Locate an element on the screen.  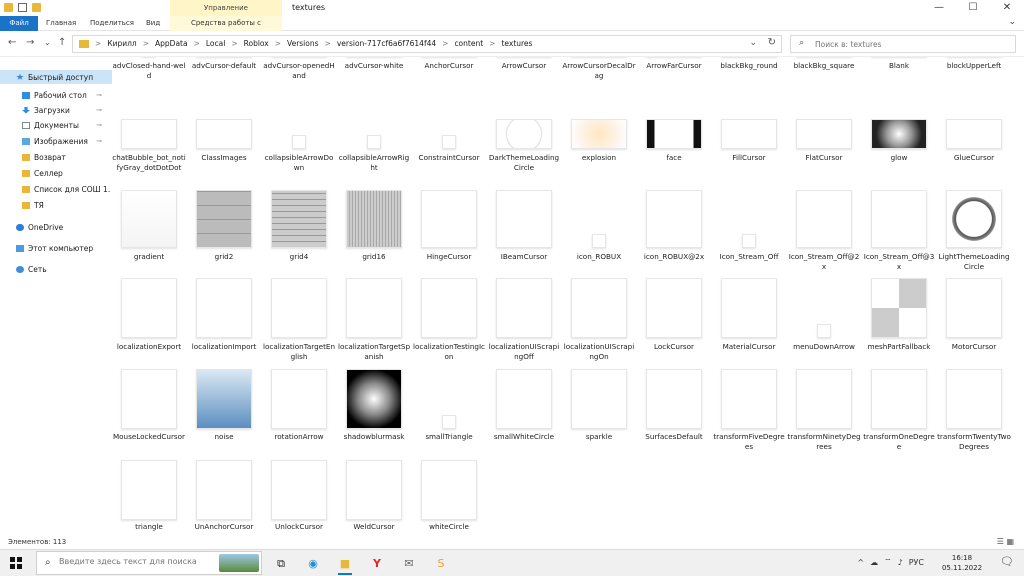
taskbar-search: ⌕ is located at coordinates (149, 563).